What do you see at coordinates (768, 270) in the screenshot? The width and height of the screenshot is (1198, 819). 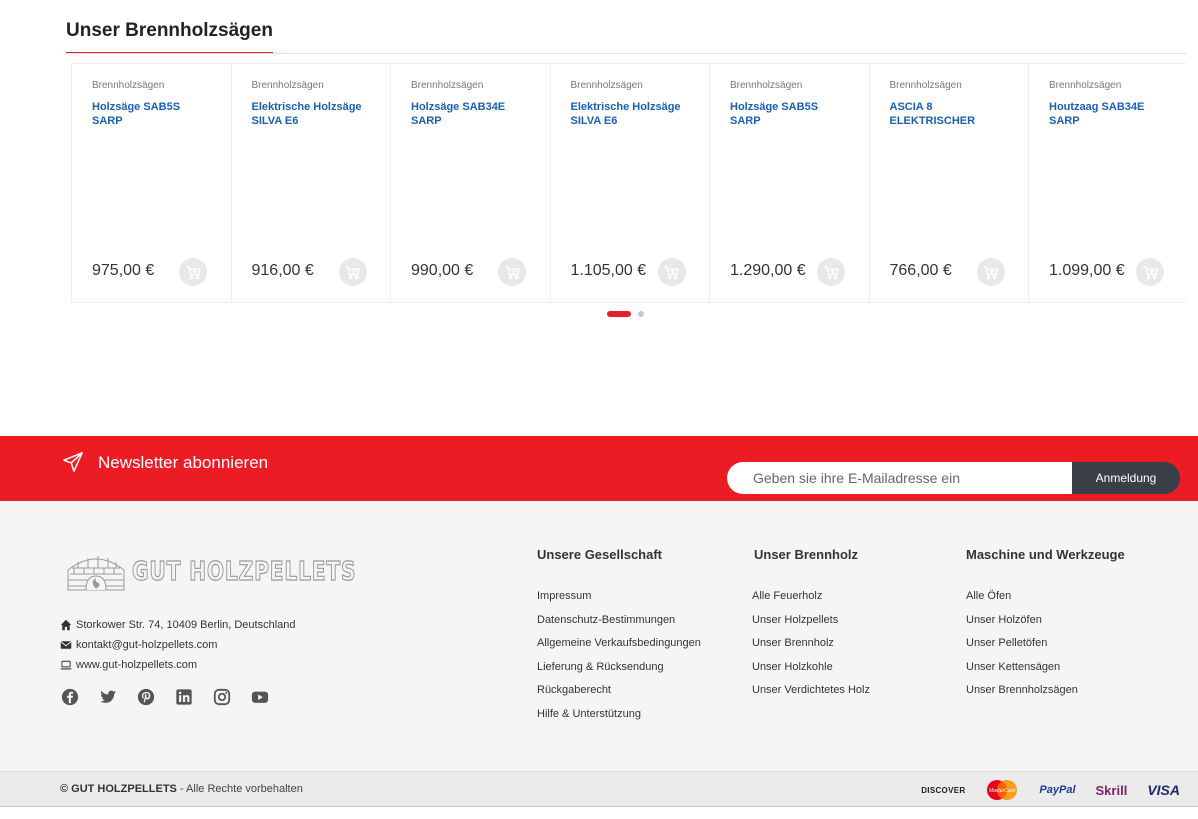 I see `product-price: 1.290,00 €` at bounding box center [768, 270].